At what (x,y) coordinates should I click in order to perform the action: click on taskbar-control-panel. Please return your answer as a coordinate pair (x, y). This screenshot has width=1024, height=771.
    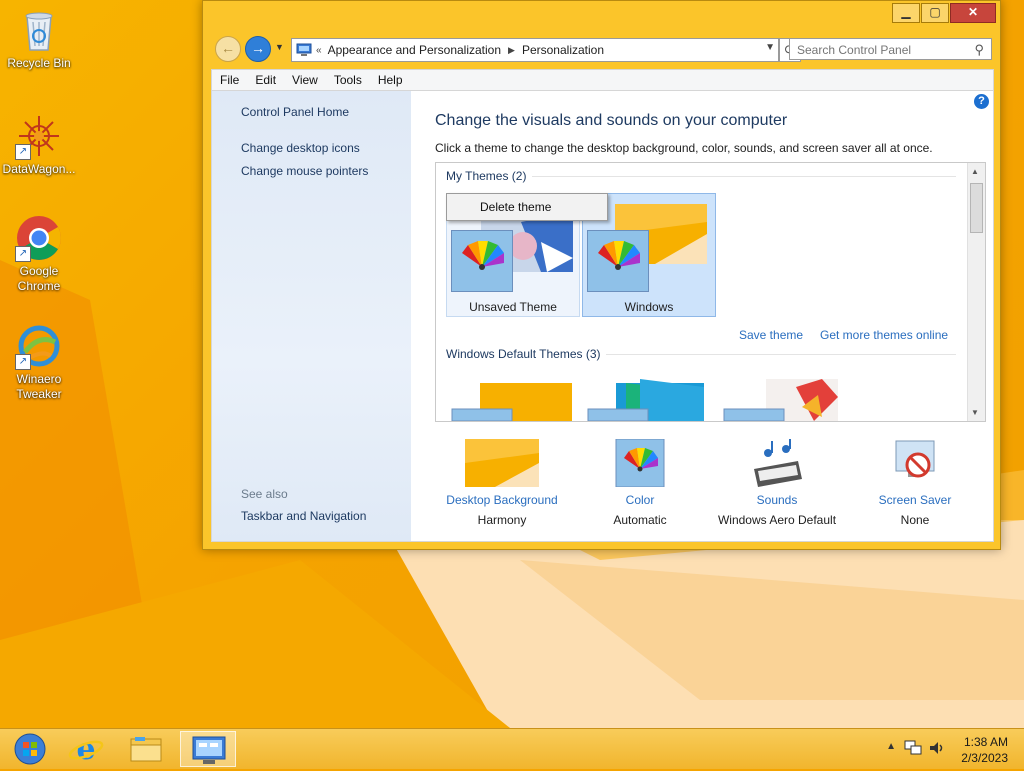
    Looking at the image, I should click on (208, 749).